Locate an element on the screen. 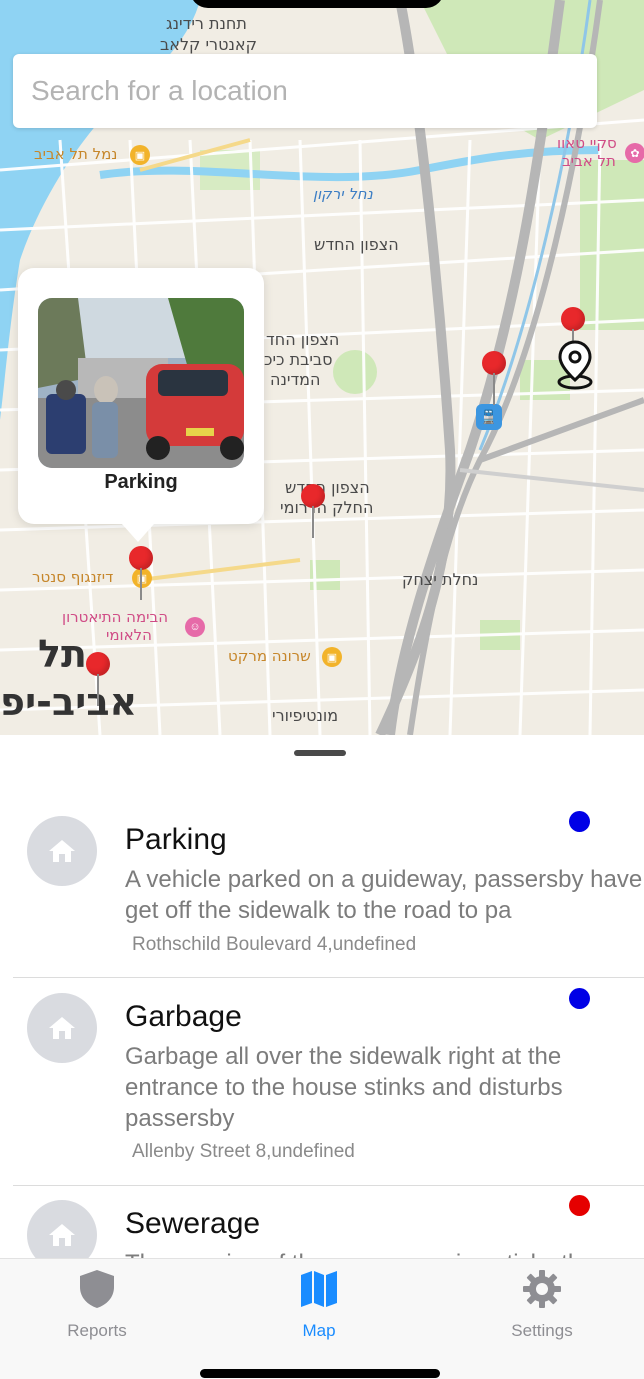 This screenshot has height=1379, width=644. map-label-aviv-yafo: אביב-יפ is located at coordinates (69, 702).